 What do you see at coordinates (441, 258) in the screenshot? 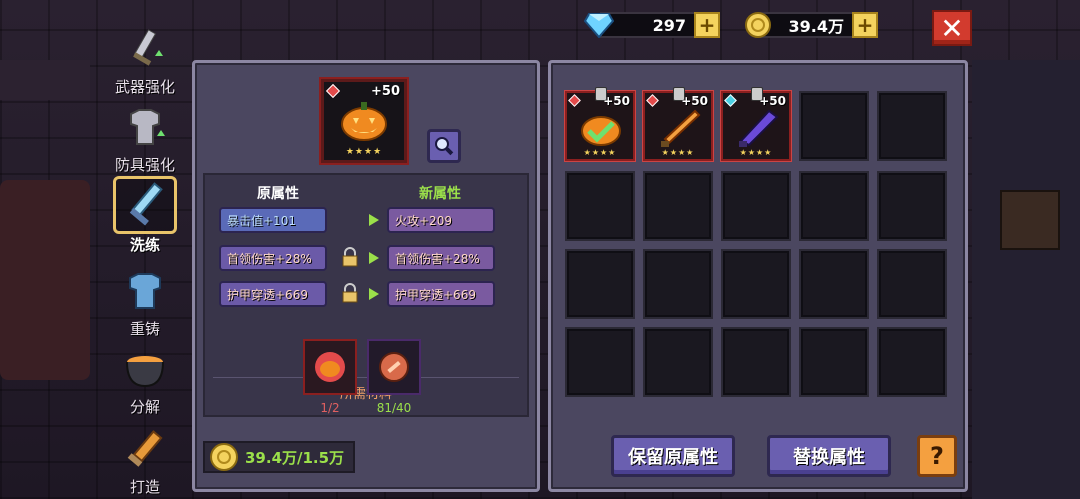
I see `new-attribute-2: 首领伤害+28%` at bounding box center [441, 258].